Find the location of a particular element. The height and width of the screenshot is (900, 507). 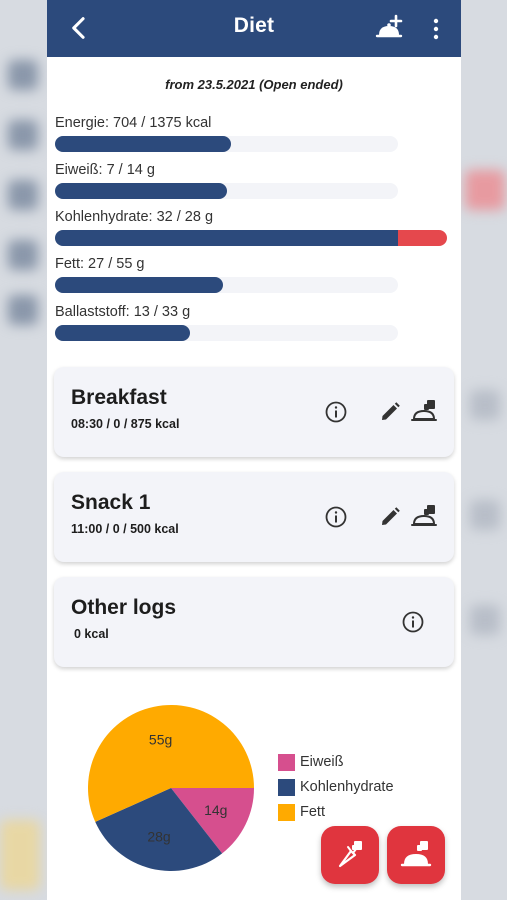

log-food-fab is located at coordinates (350, 855).